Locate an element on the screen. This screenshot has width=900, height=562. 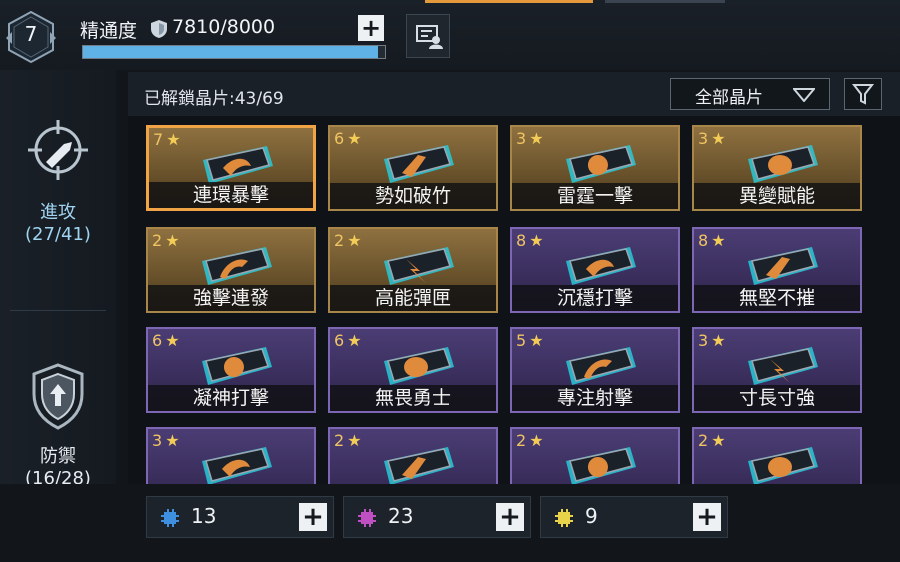
mastery-progress-bar is located at coordinates (234, 52).